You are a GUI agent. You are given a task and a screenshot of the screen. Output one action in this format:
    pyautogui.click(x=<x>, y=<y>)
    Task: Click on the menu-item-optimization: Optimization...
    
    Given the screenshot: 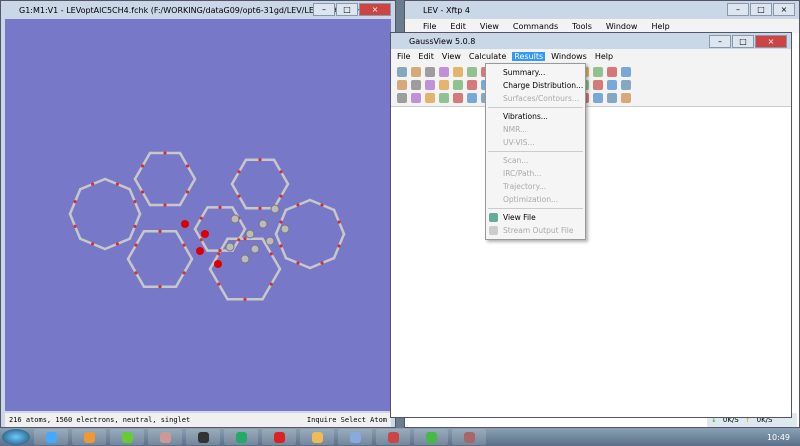 What is the action you would take?
    pyautogui.click(x=535, y=199)
    